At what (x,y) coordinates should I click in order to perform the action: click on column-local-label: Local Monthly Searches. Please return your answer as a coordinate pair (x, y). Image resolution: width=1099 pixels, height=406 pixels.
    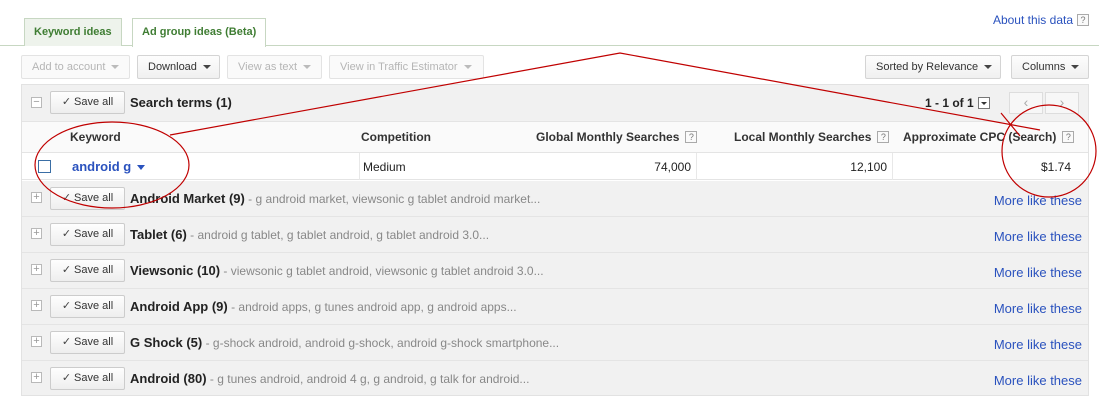
    Looking at the image, I should click on (803, 137).